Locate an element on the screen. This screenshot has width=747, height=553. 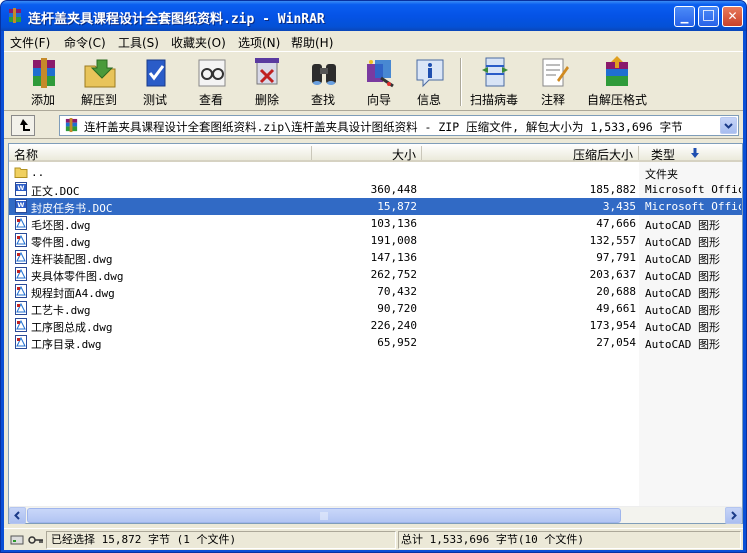
title-bar: 连杆盖夹具课程设计全套图纸资料.zip - WinRAR ▁ □ ✕ is located at coordinates (373, 16).